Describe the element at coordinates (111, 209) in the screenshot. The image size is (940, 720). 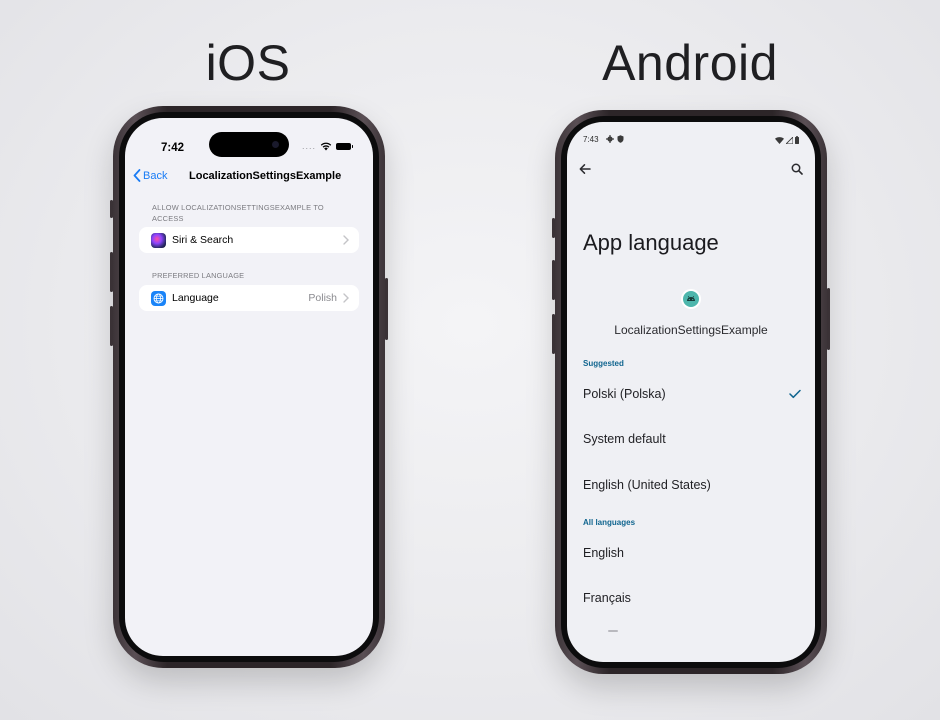
I see `iphone-action-button` at that location.